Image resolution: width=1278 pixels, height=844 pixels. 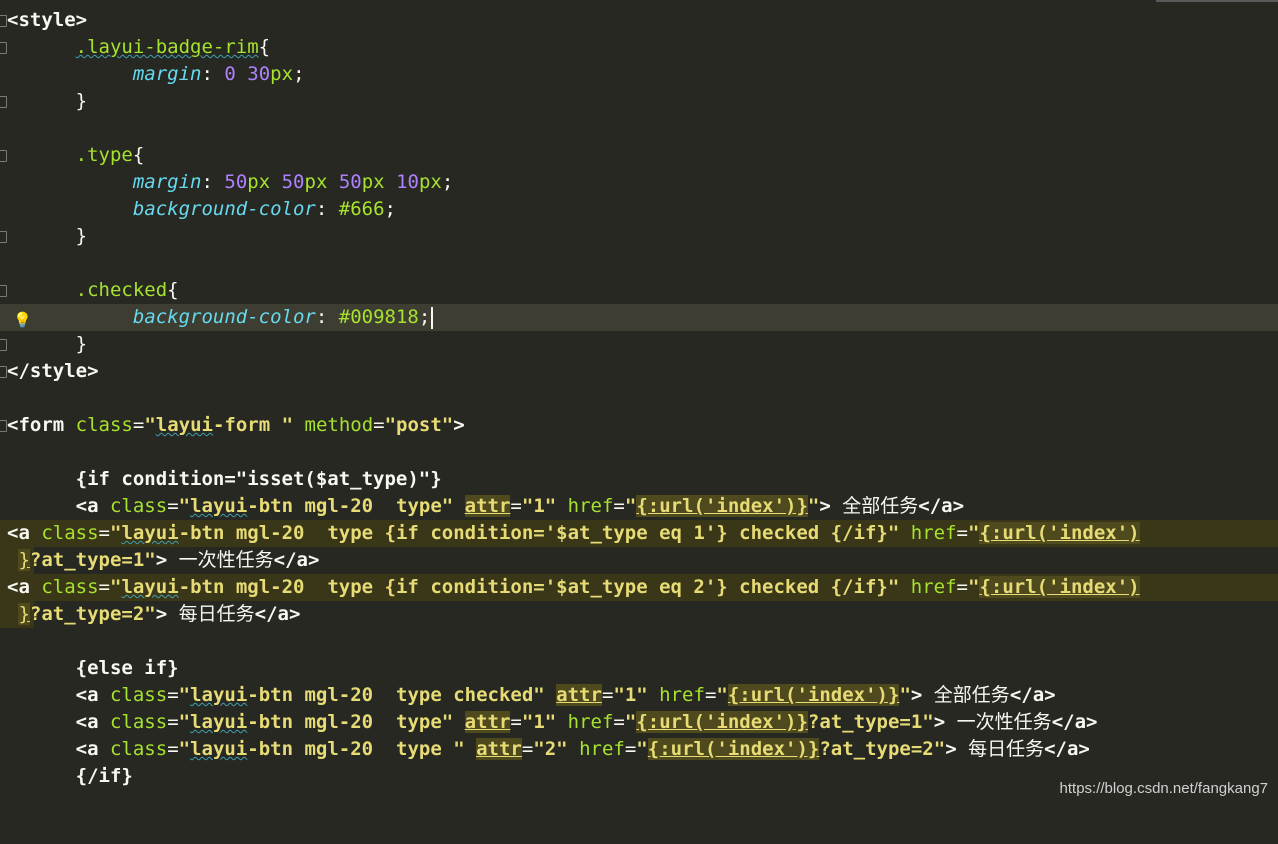 What do you see at coordinates (169, 560) in the screenshot?
I see `code-line: }?at_type=1"> 一次性任务</a>` at bounding box center [169, 560].